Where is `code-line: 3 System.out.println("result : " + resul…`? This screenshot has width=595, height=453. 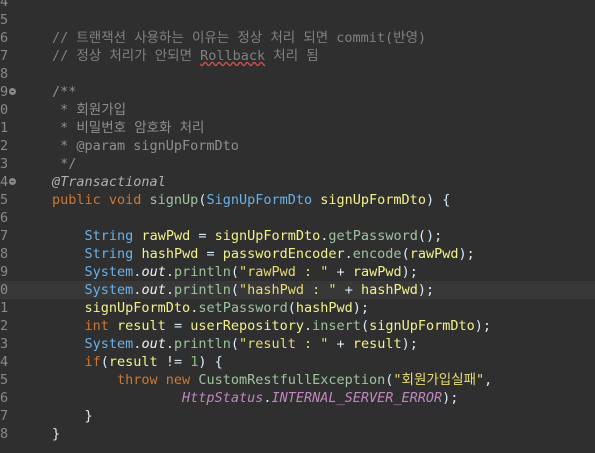 code-line: 3 System.out.println("result : " + resul… is located at coordinates (297, 344).